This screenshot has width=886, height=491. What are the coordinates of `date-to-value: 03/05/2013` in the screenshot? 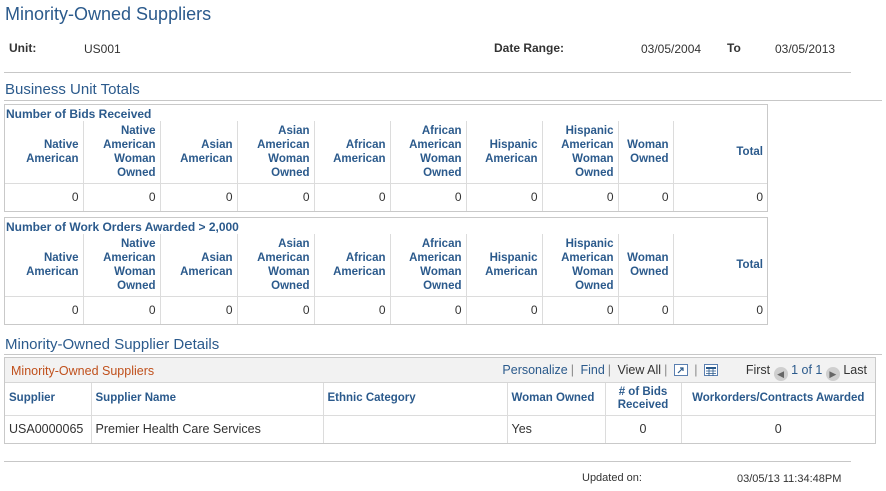 It's located at (805, 49).